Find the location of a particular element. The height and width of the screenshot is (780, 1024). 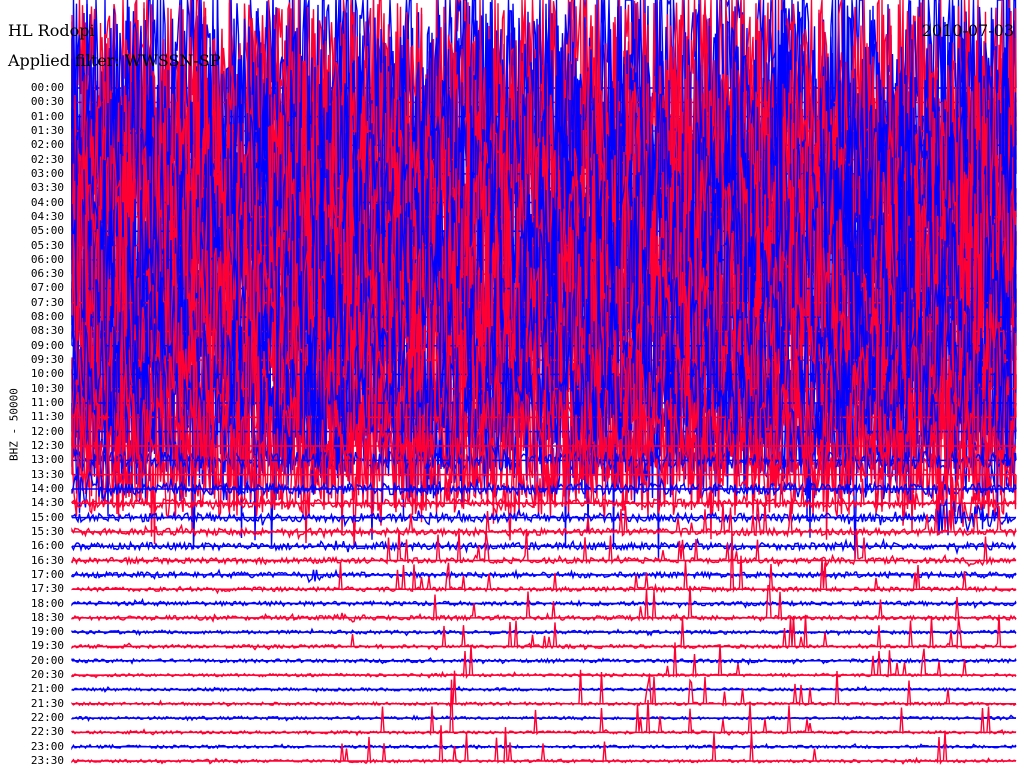

trace-17:00 is located at coordinates (544, 576).